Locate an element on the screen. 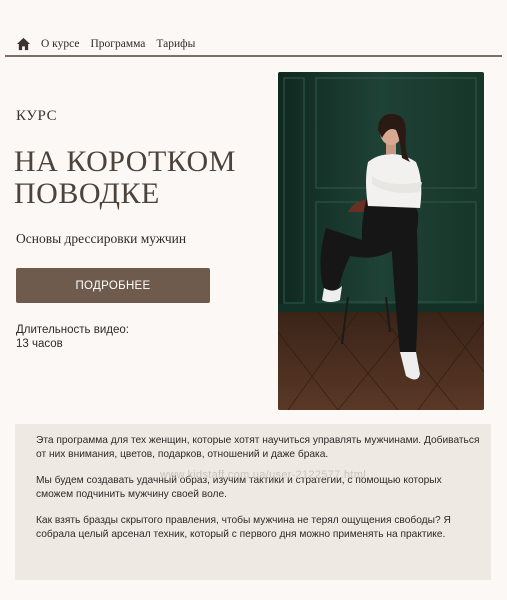  home-icon is located at coordinates (23, 44).